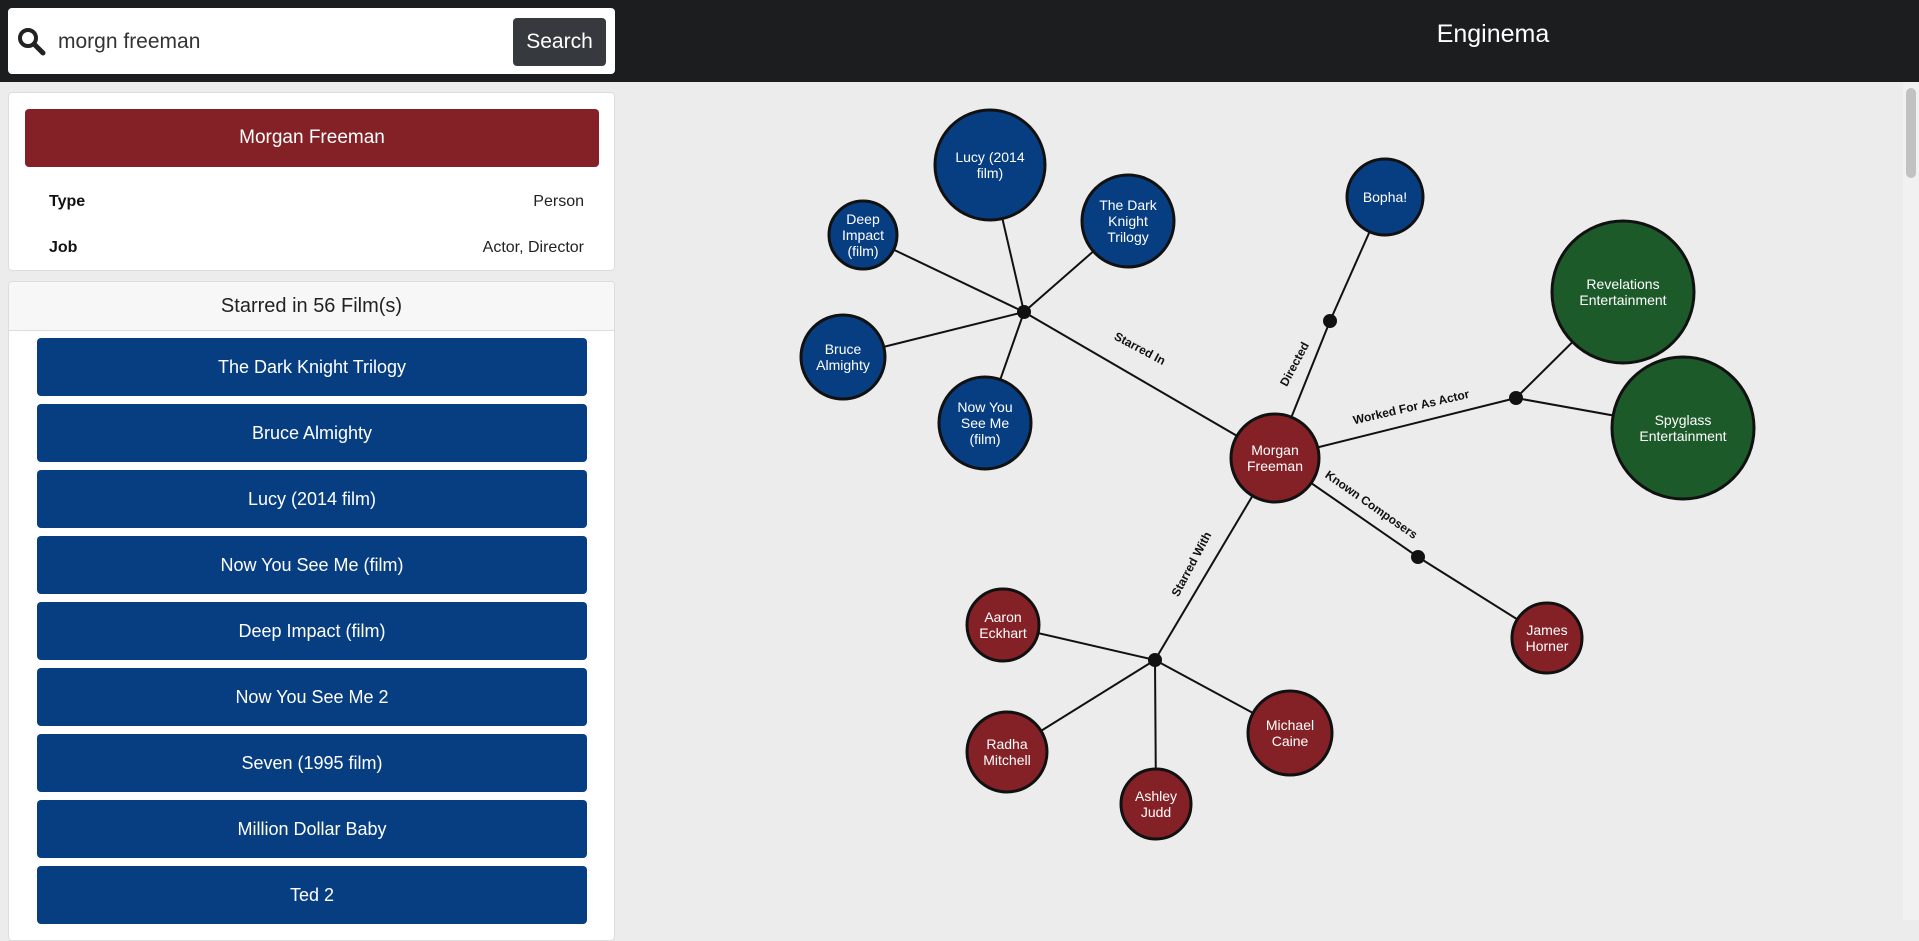  What do you see at coordinates (312, 565) in the screenshot?
I see `film-list-item: Now You See Me (film)` at bounding box center [312, 565].